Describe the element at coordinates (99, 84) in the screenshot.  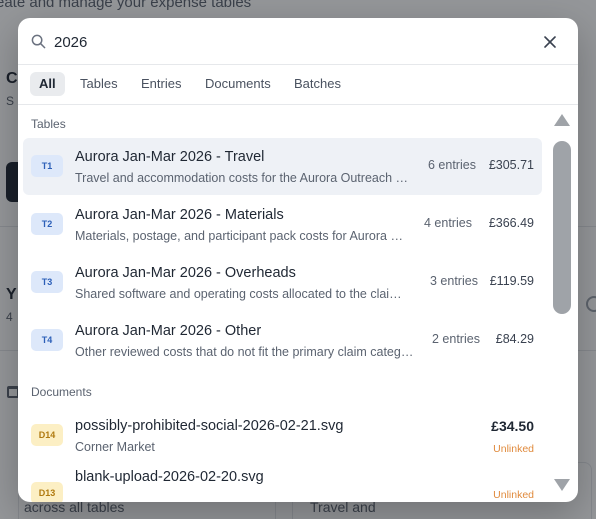
I see `tab-tables: Tables` at that location.